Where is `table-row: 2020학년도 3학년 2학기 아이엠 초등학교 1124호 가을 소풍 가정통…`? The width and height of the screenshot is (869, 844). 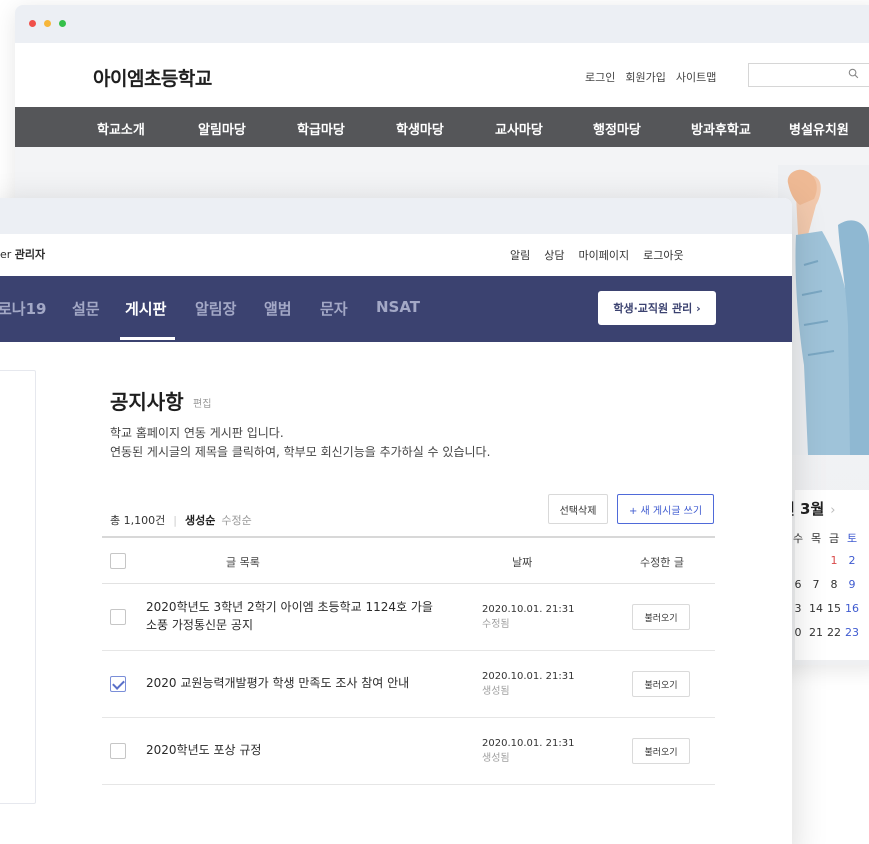
table-row: 2020학년도 3학년 2학기 아이엠 초등학교 1124호 가을 소풍 가정통… is located at coordinates (408, 617).